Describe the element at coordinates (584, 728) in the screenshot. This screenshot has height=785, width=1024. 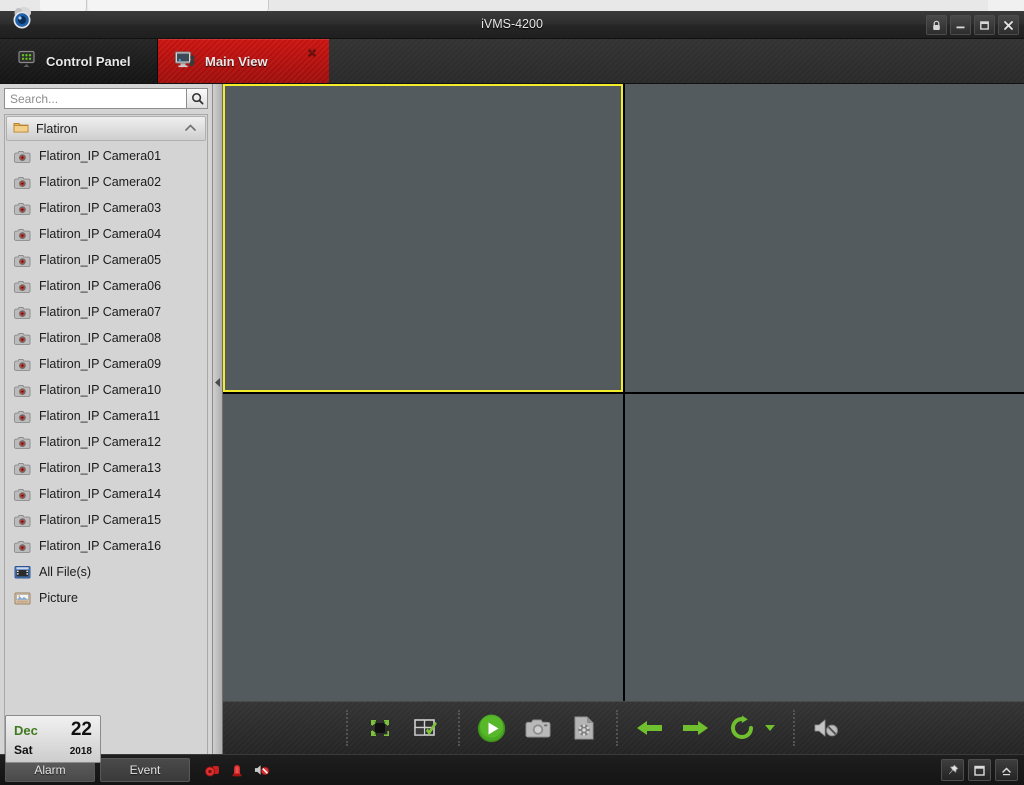
I see `record-button` at that location.